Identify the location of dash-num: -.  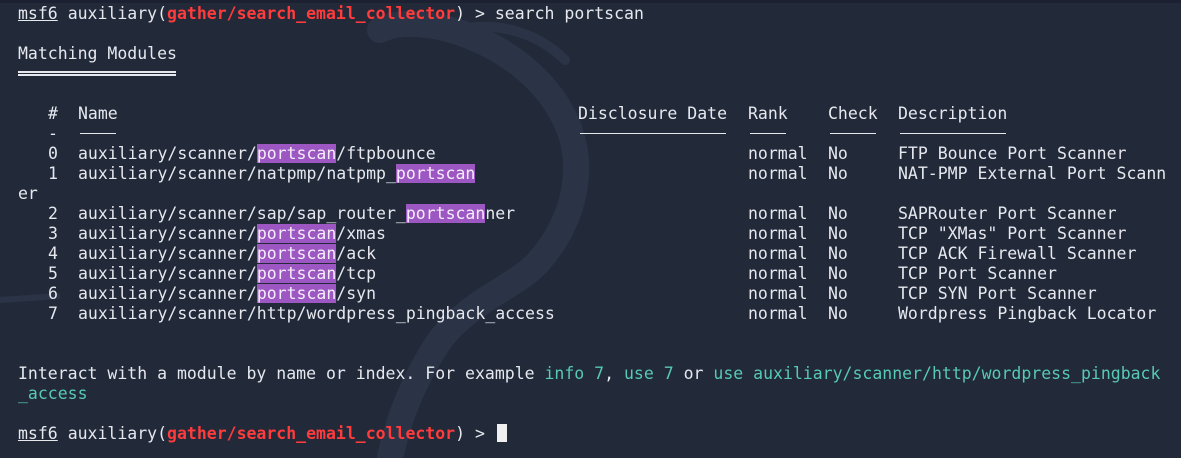
(53, 133).